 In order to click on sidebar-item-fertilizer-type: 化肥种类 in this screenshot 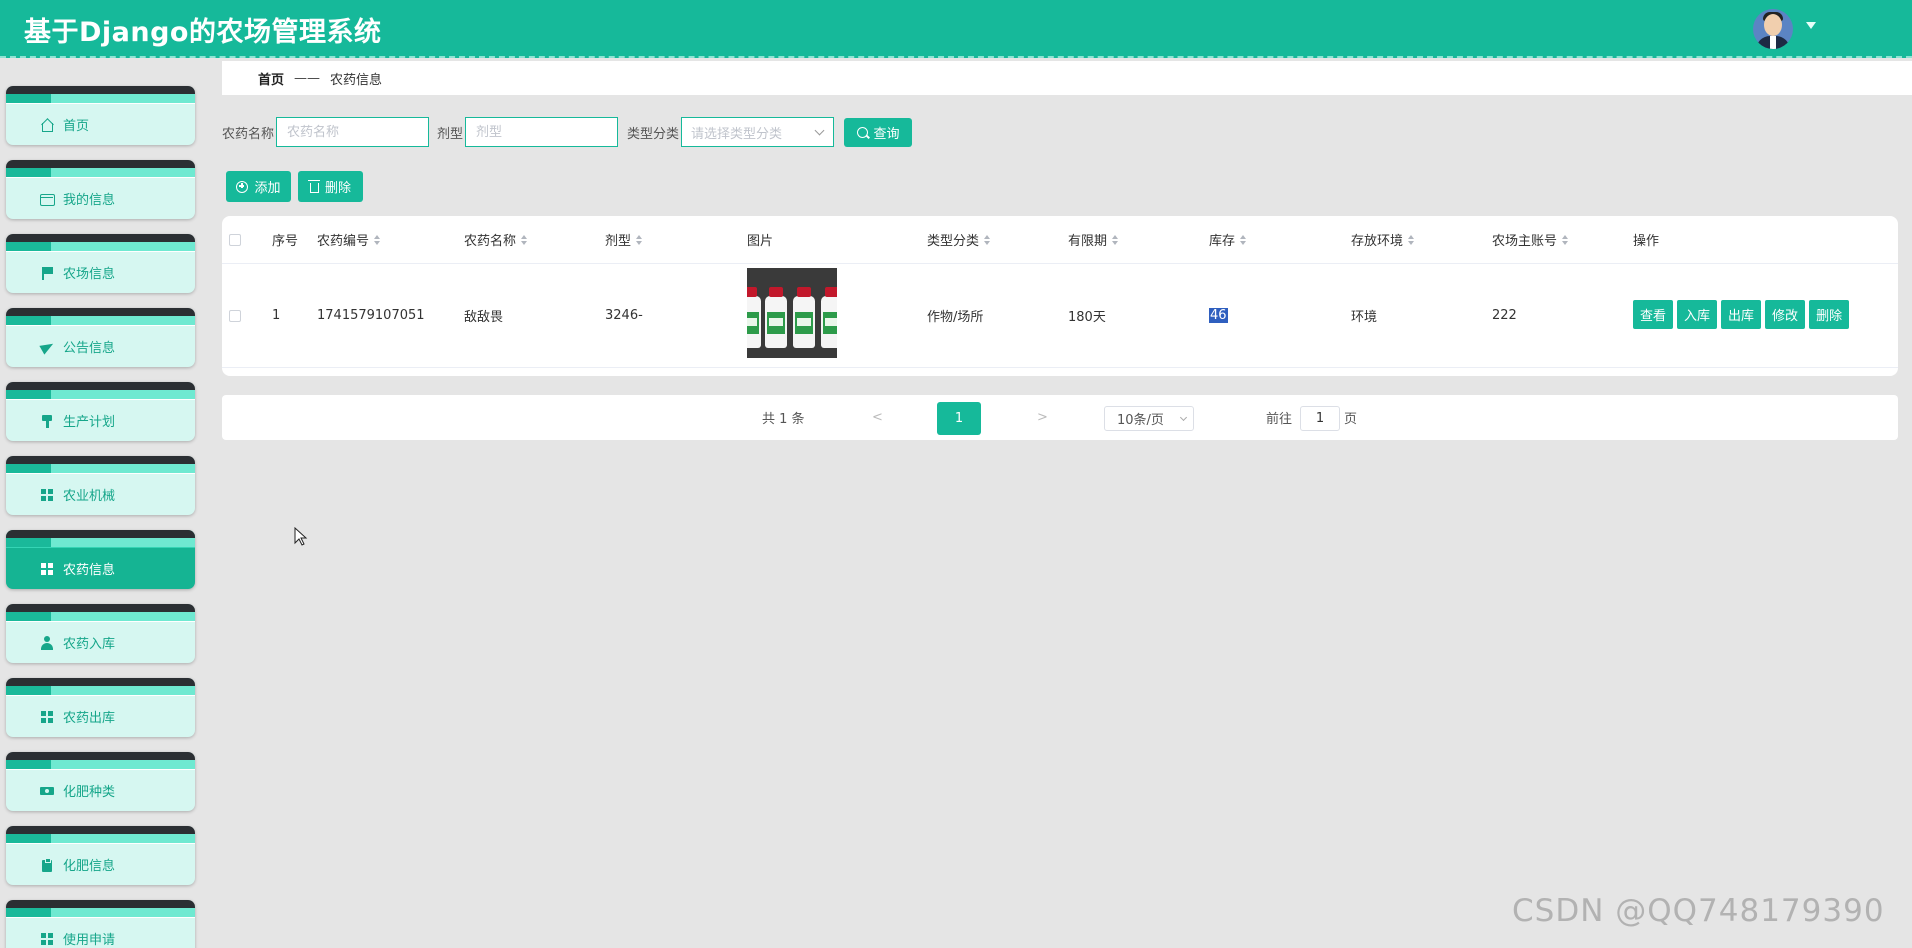, I will do `click(100, 781)`.